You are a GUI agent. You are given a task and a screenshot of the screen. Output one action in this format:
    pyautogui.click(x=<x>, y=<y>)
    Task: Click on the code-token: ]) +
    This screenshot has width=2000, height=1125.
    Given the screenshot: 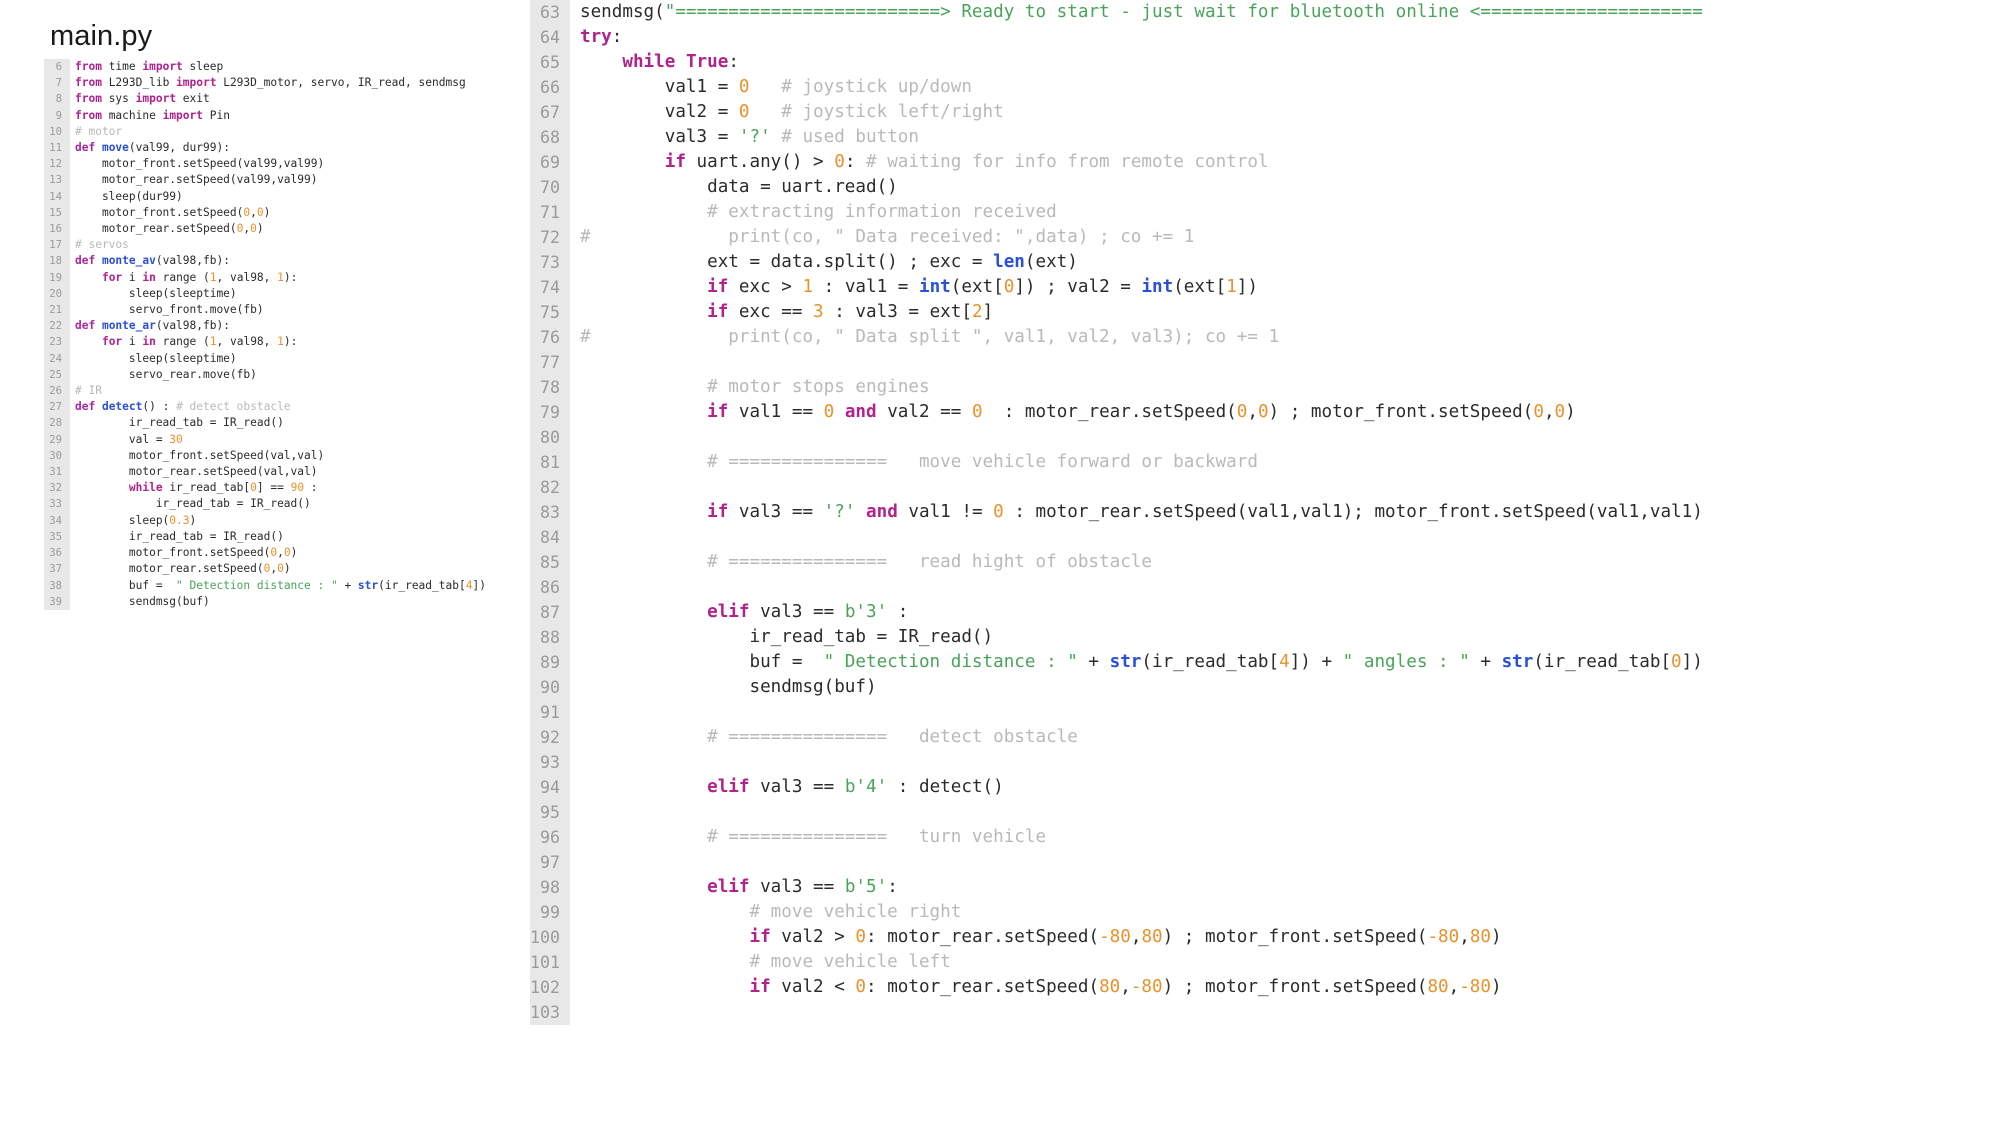 What is the action you would take?
    pyautogui.click(x=1316, y=662)
    